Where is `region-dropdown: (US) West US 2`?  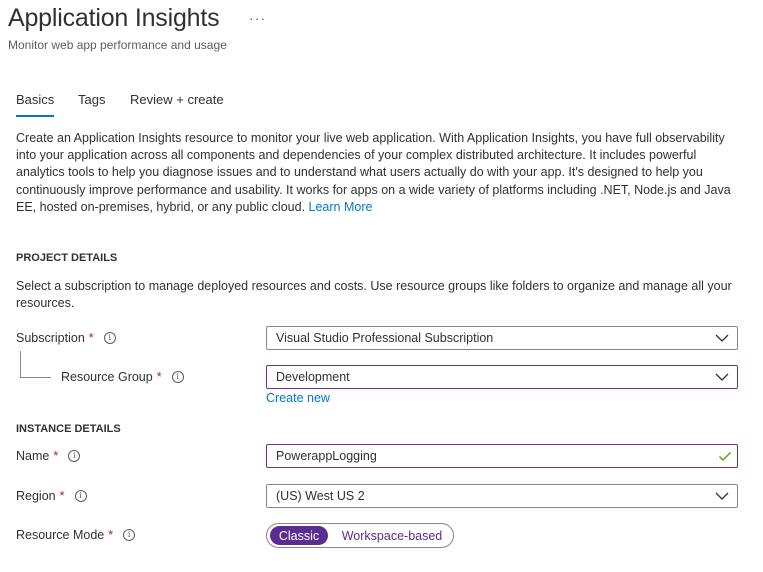
region-dropdown: (US) West US 2 is located at coordinates (502, 496).